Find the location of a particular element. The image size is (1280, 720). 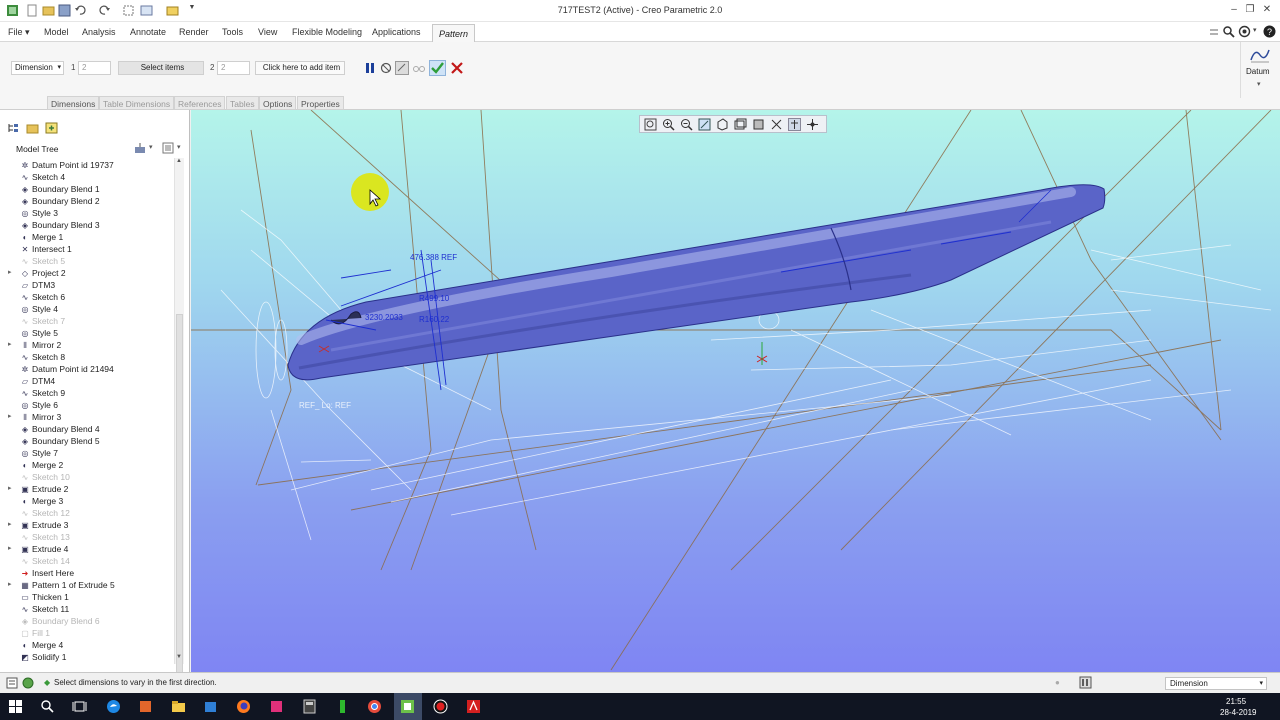

tree-settings-icon is located at coordinates (140, 148).